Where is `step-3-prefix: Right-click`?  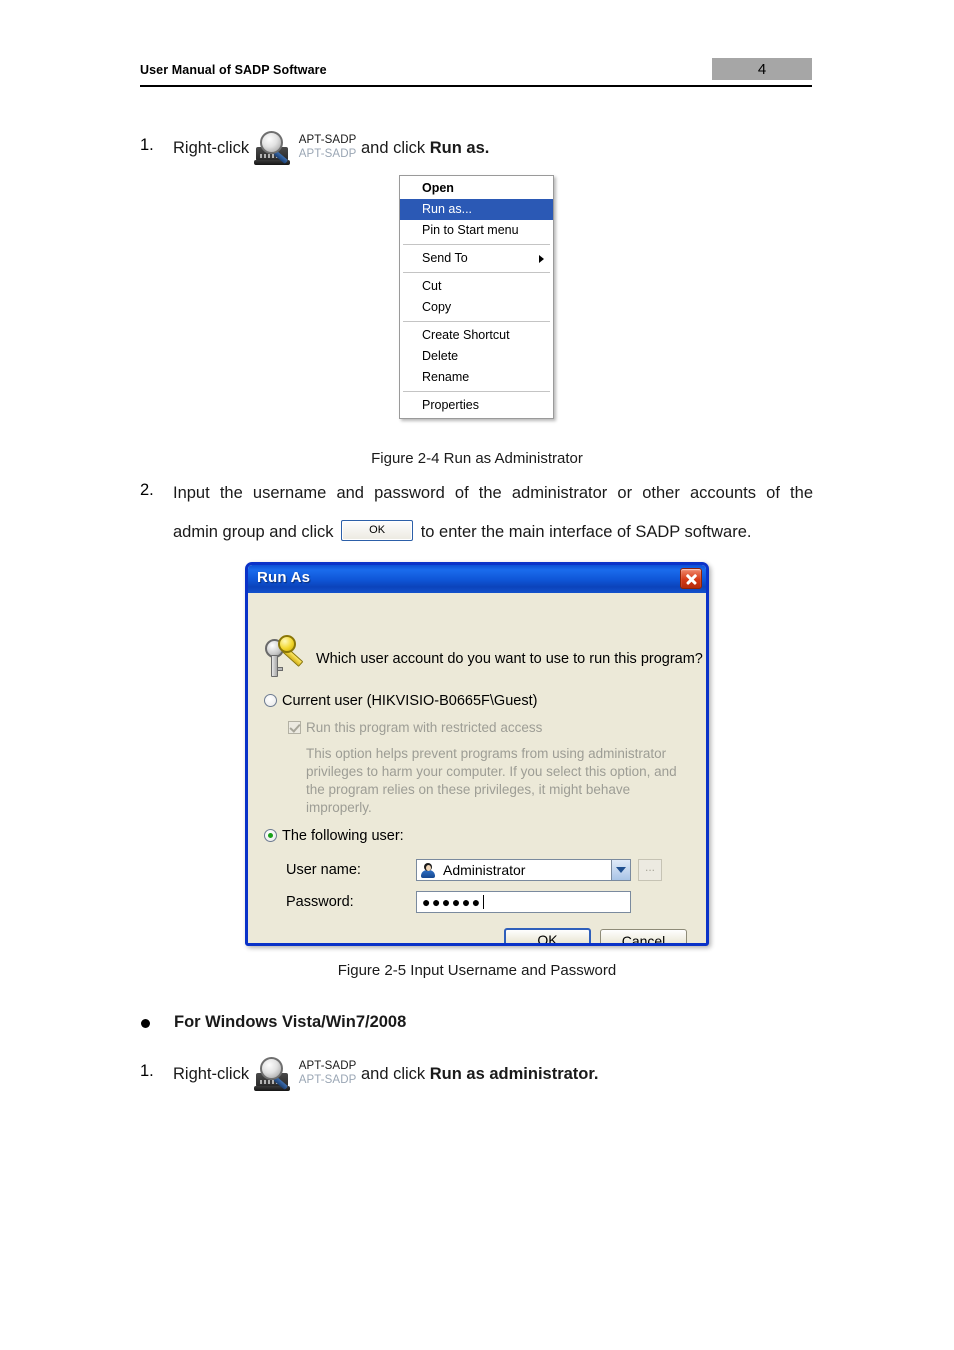
step-3-prefix: Right-click is located at coordinates (211, 1074).